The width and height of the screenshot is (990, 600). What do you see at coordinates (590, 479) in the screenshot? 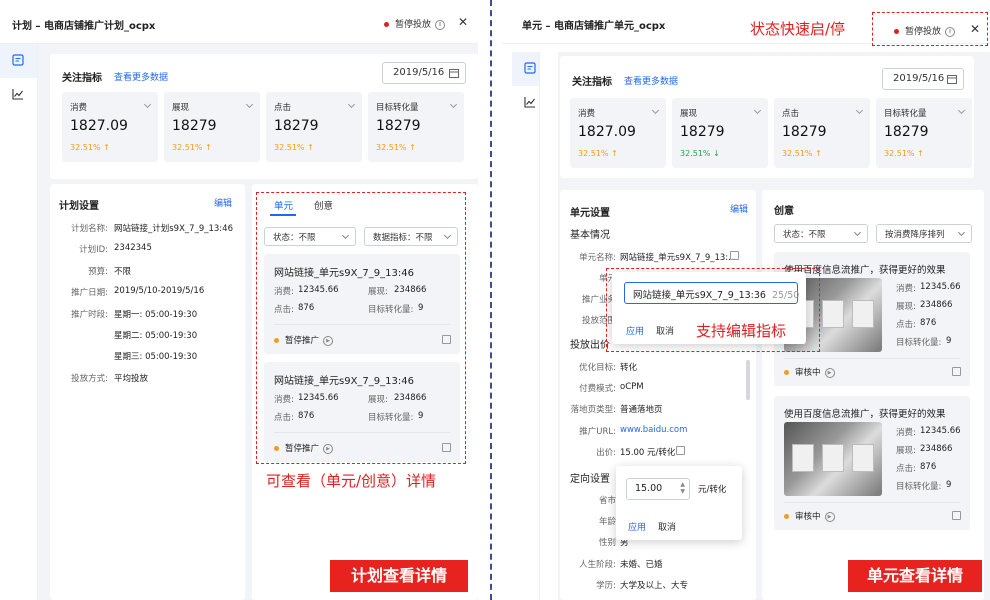
I see `targeting-title: 定向设置` at bounding box center [590, 479].